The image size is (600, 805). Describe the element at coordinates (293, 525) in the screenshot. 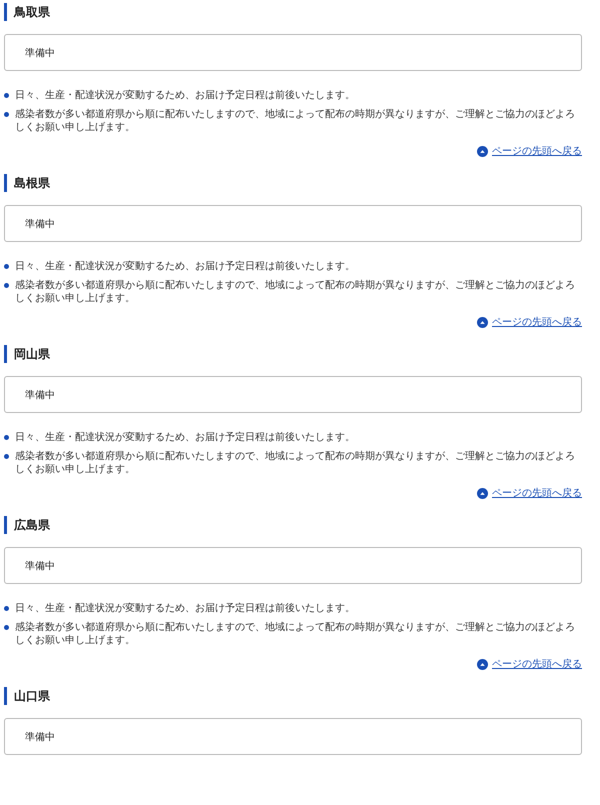

I see `section-heading: 広島県` at that location.